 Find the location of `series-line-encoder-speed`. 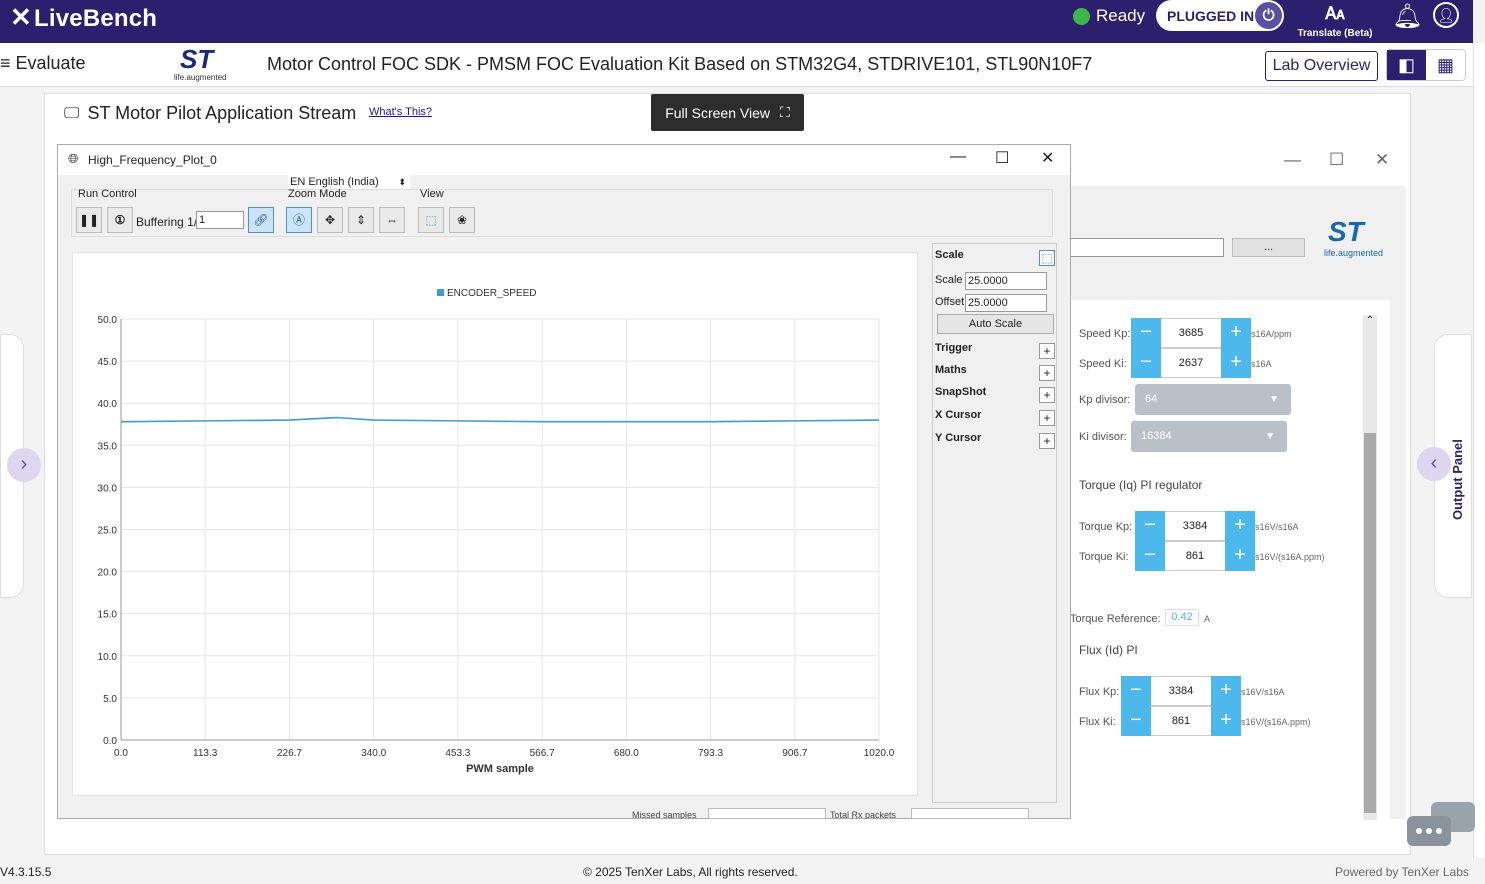

series-line-encoder-speed is located at coordinates (500, 419).